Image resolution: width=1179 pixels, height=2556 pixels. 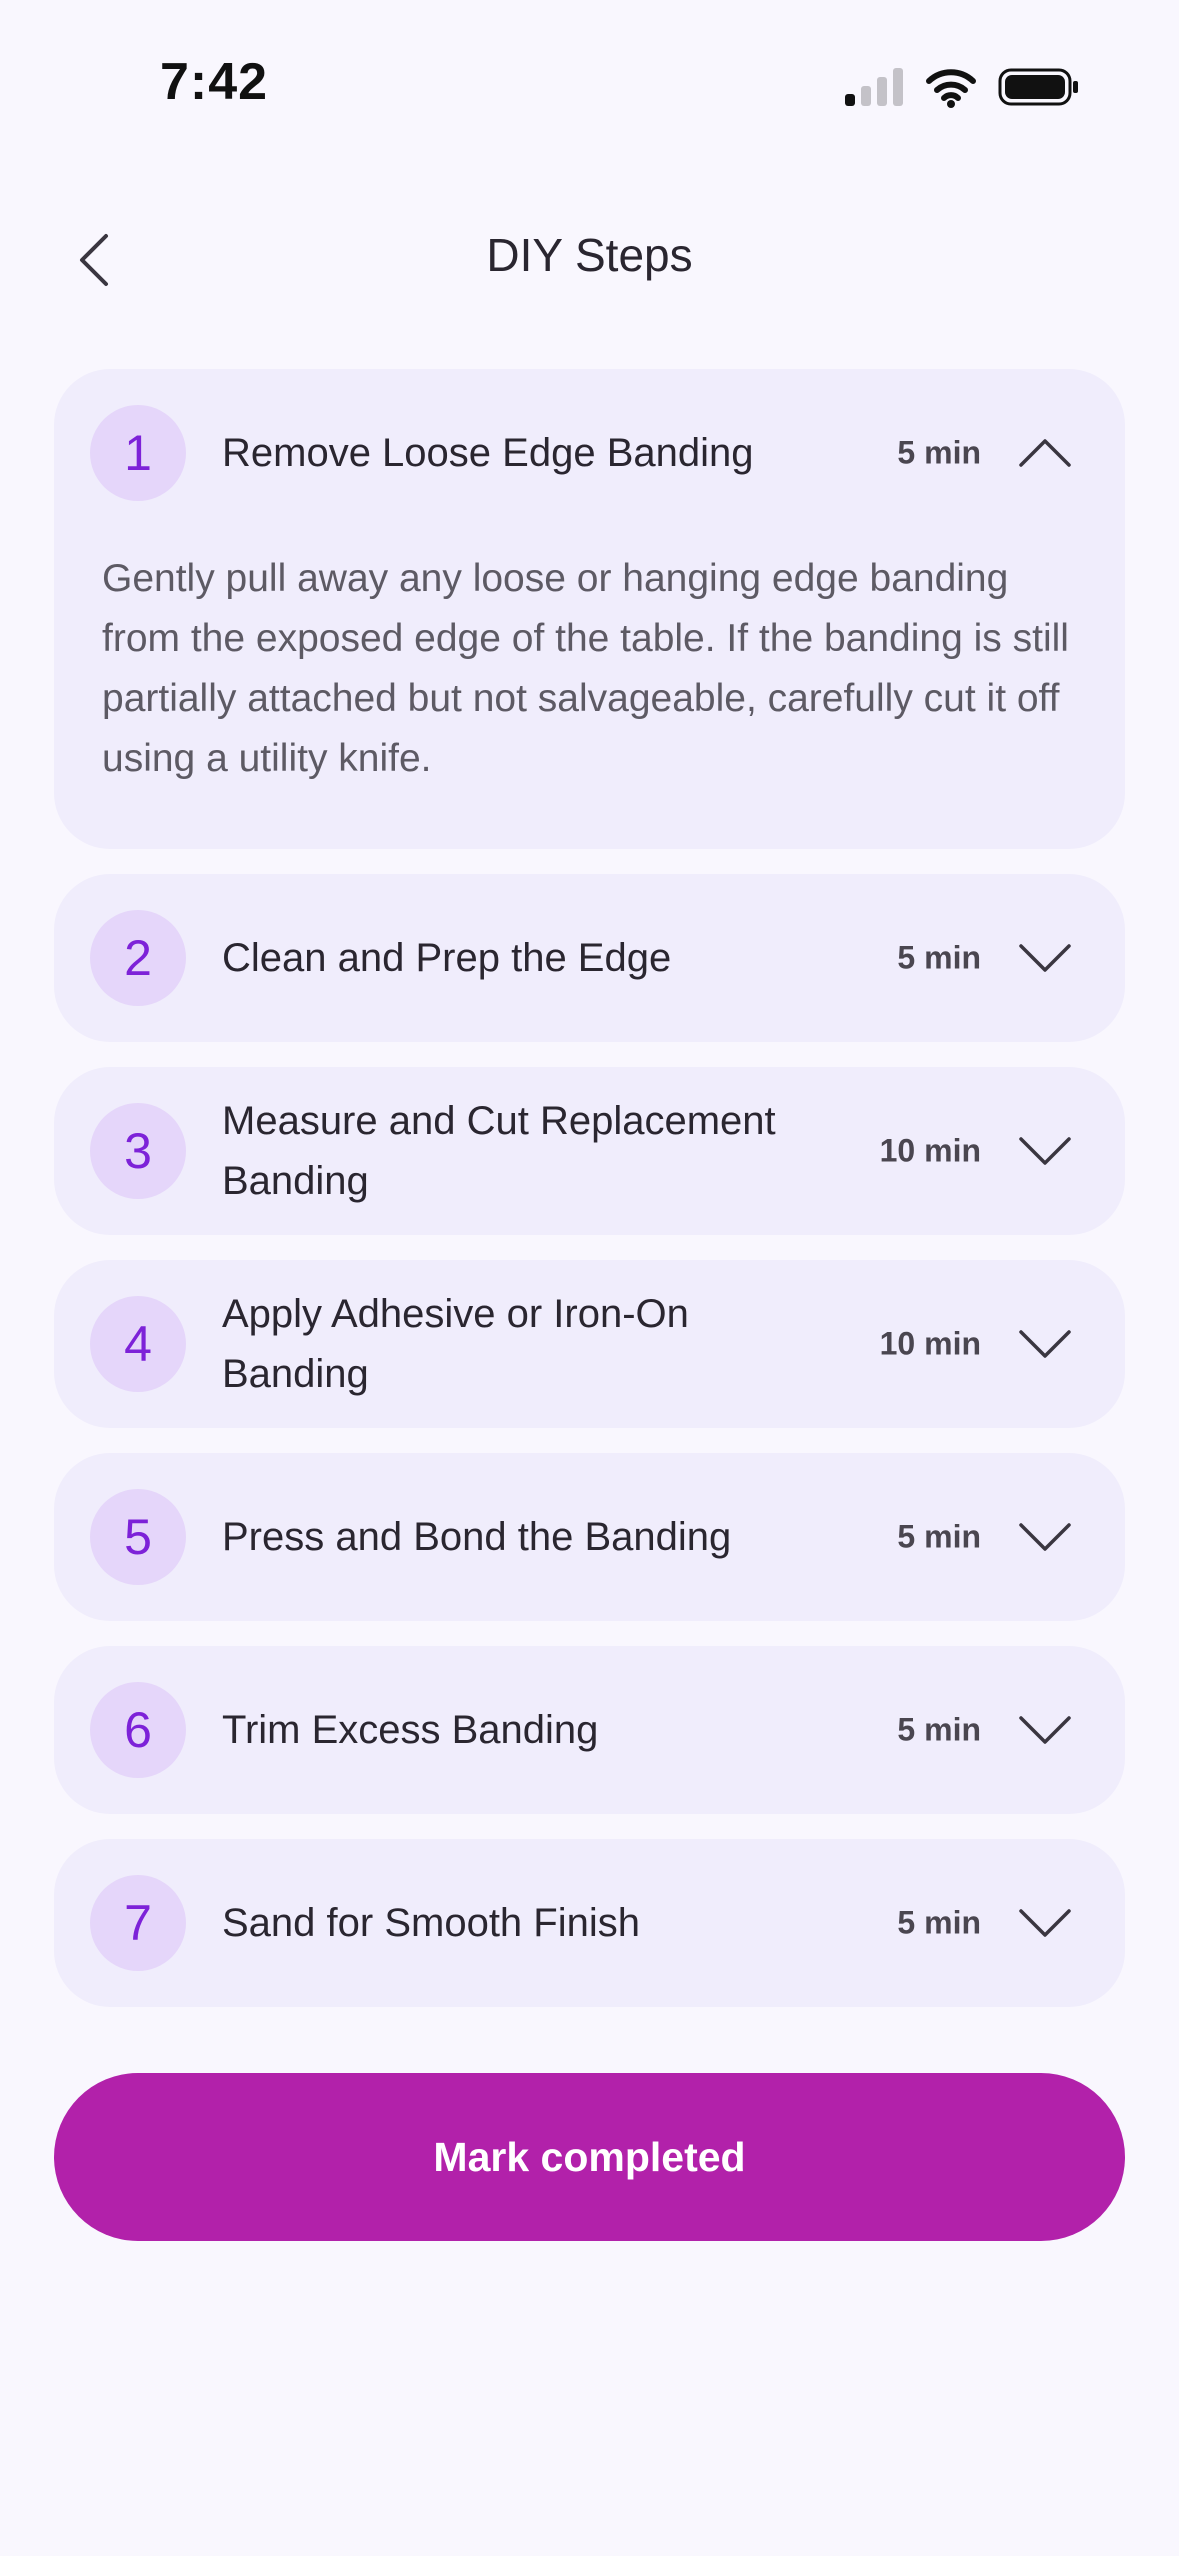 I want to click on mark-completed-button: Mark completed, so click(x=589, y=2157).